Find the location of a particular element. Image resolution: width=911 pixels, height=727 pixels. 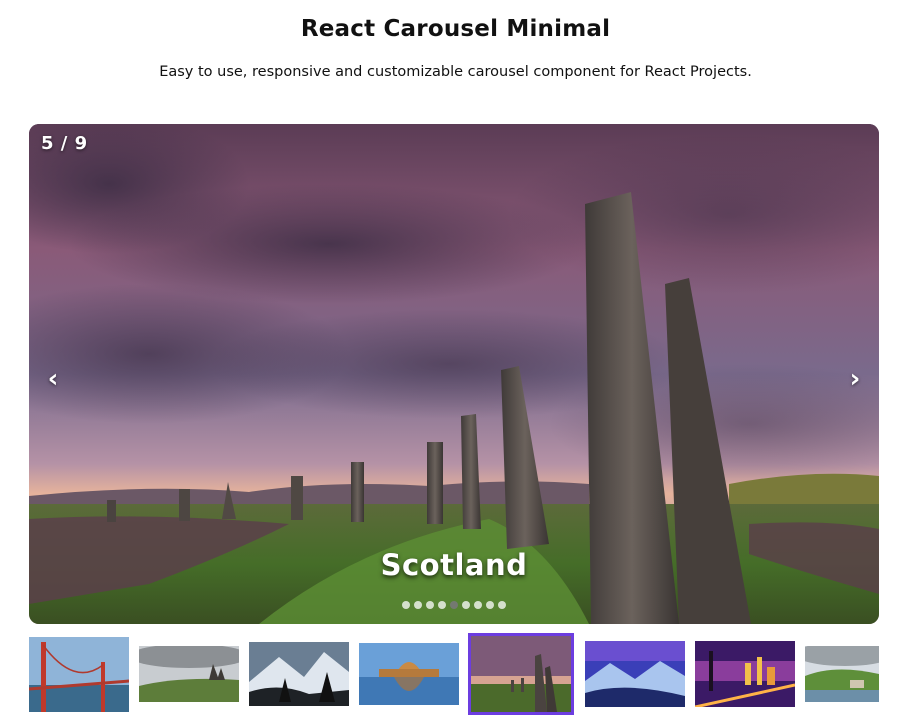

thumbnail-rock-hills is located at coordinates (189, 674).